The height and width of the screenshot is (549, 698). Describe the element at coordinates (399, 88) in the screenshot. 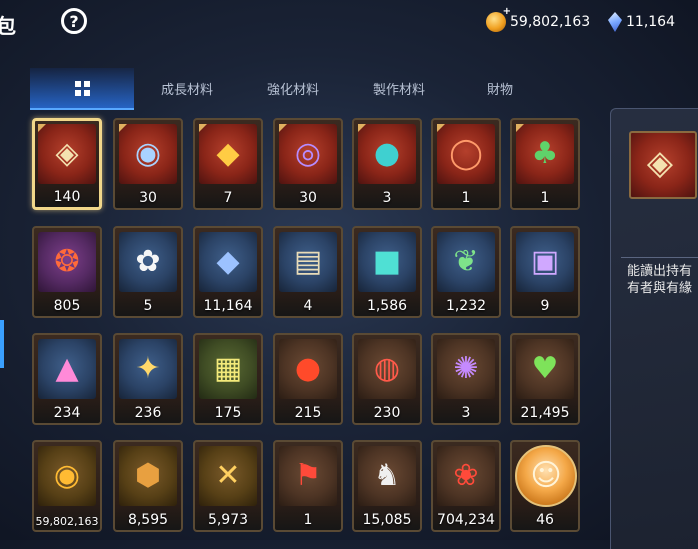

I see `tab-craft-materials: 製作材料` at that location.